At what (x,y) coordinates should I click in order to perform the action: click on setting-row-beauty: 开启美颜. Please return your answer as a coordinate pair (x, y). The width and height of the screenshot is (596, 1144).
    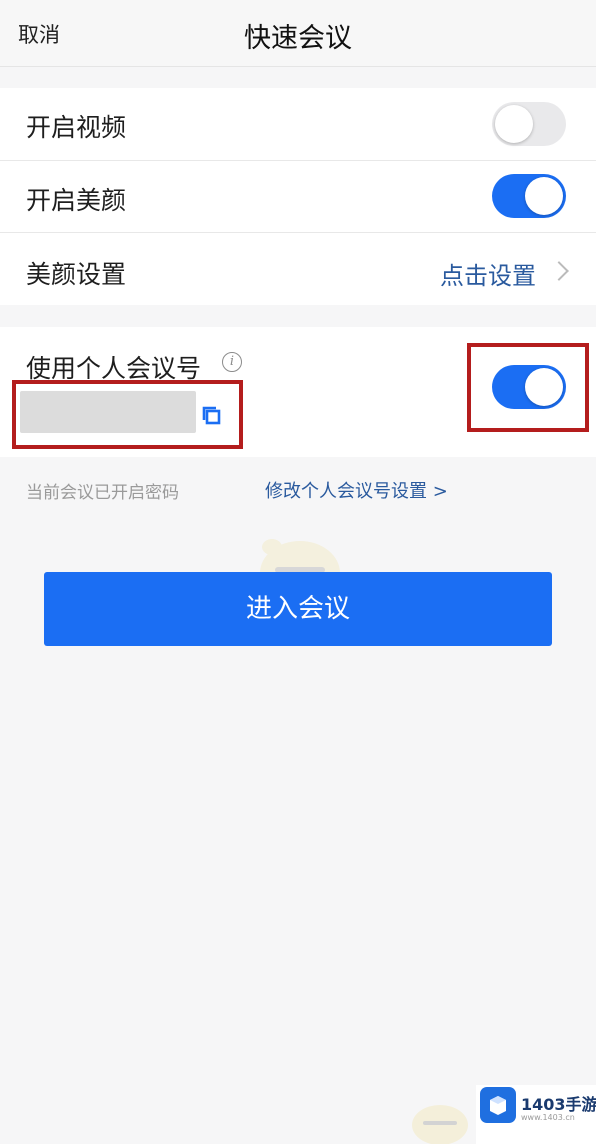
    Looking at the image, I should click on (298, 196).